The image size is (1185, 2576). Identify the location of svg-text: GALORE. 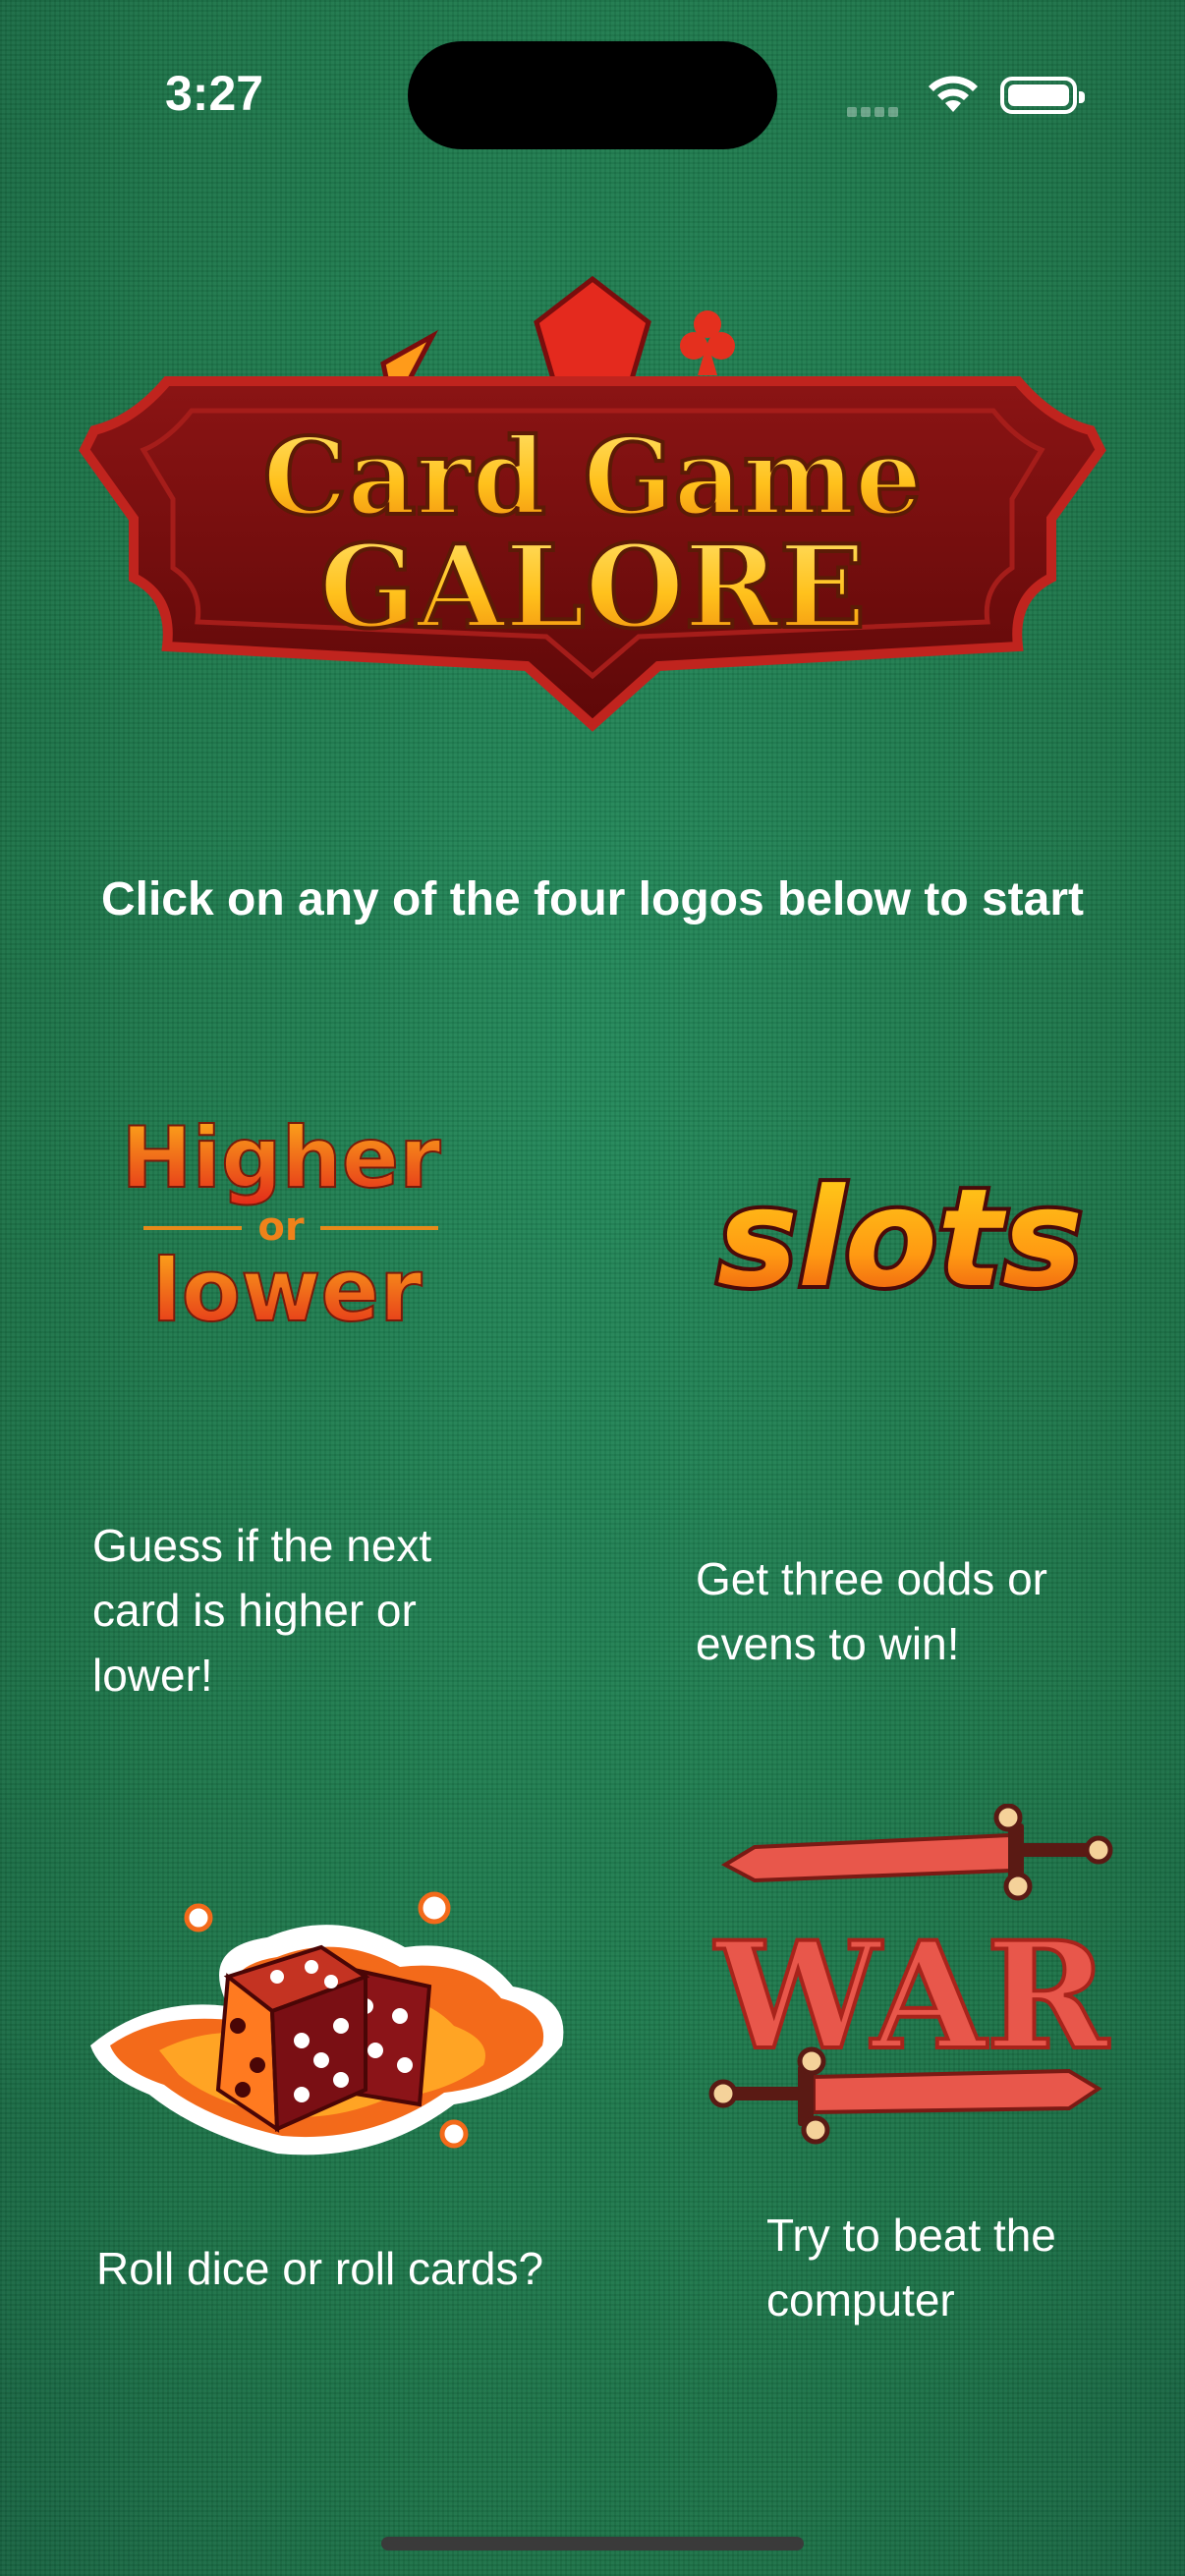
(593, 587).